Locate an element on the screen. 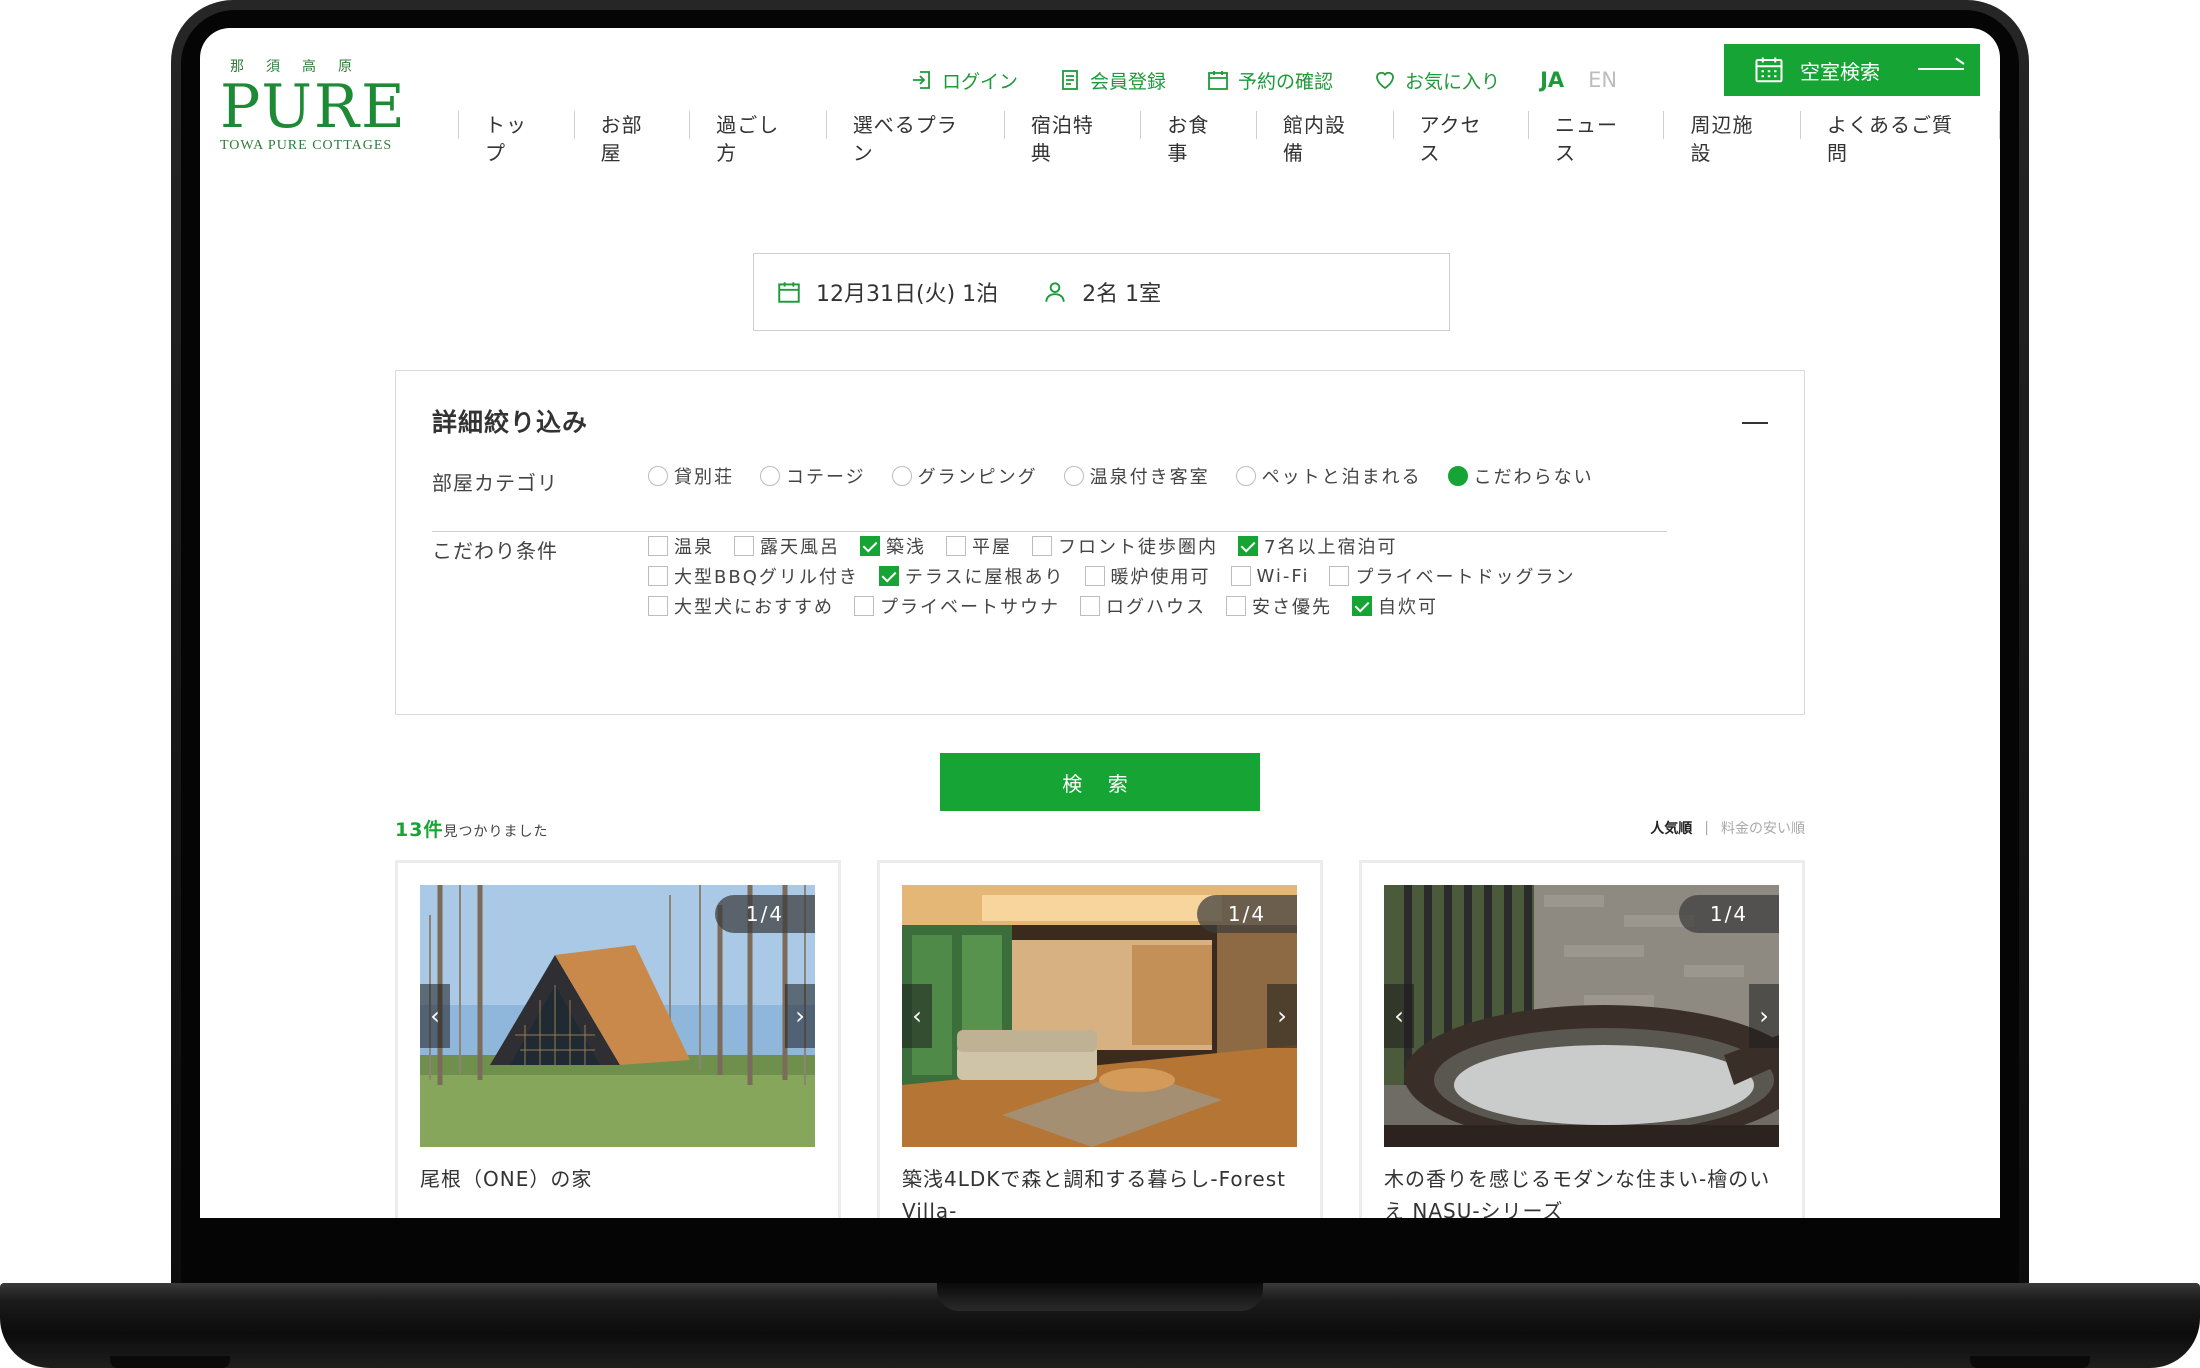 The height and width of the screenshot is (1368, 2200). favorites-label: お気に入り is located at coordinates (1453, 81).